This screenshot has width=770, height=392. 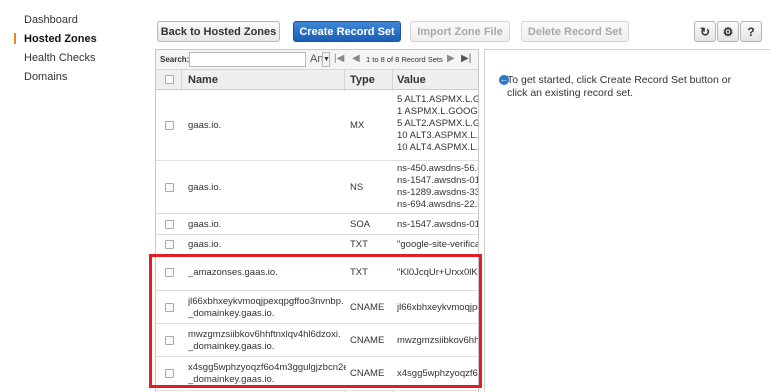 What do you see at coordinates (203, 80) in the screenshot?
I see `column-header-name: Name` at bounding box center [203, 80].